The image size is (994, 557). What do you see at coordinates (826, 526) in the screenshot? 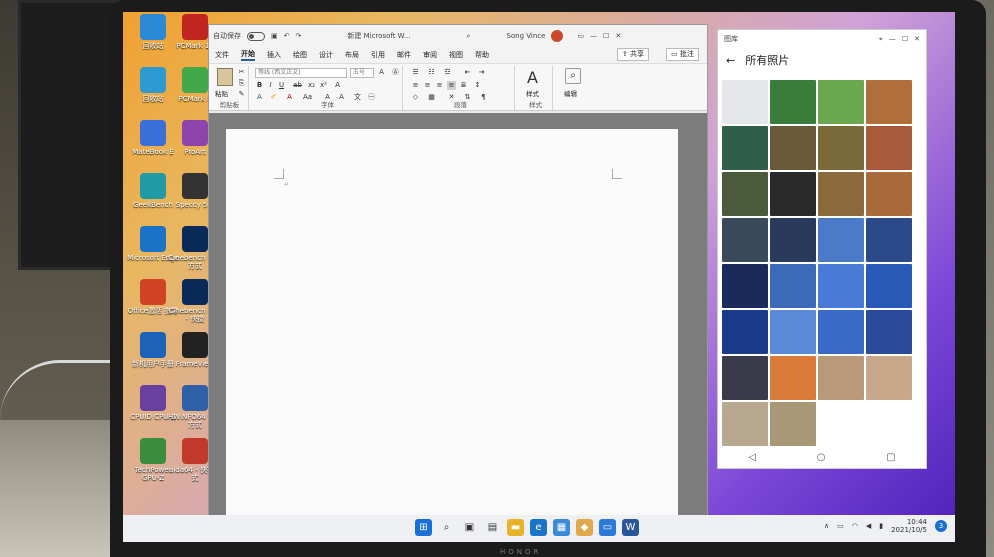
I see `show-hidden-icon: ∧` at bounding box center [826, 526].